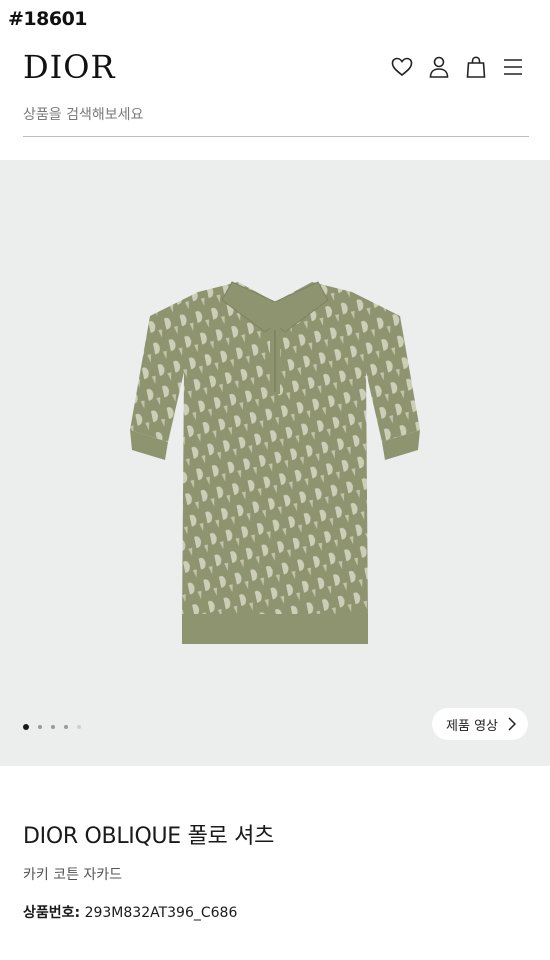 The image size is (550, 960). Describe the element at coordinates (26, 727) in the screenshot. I see `carousel-dot-active` at that location.